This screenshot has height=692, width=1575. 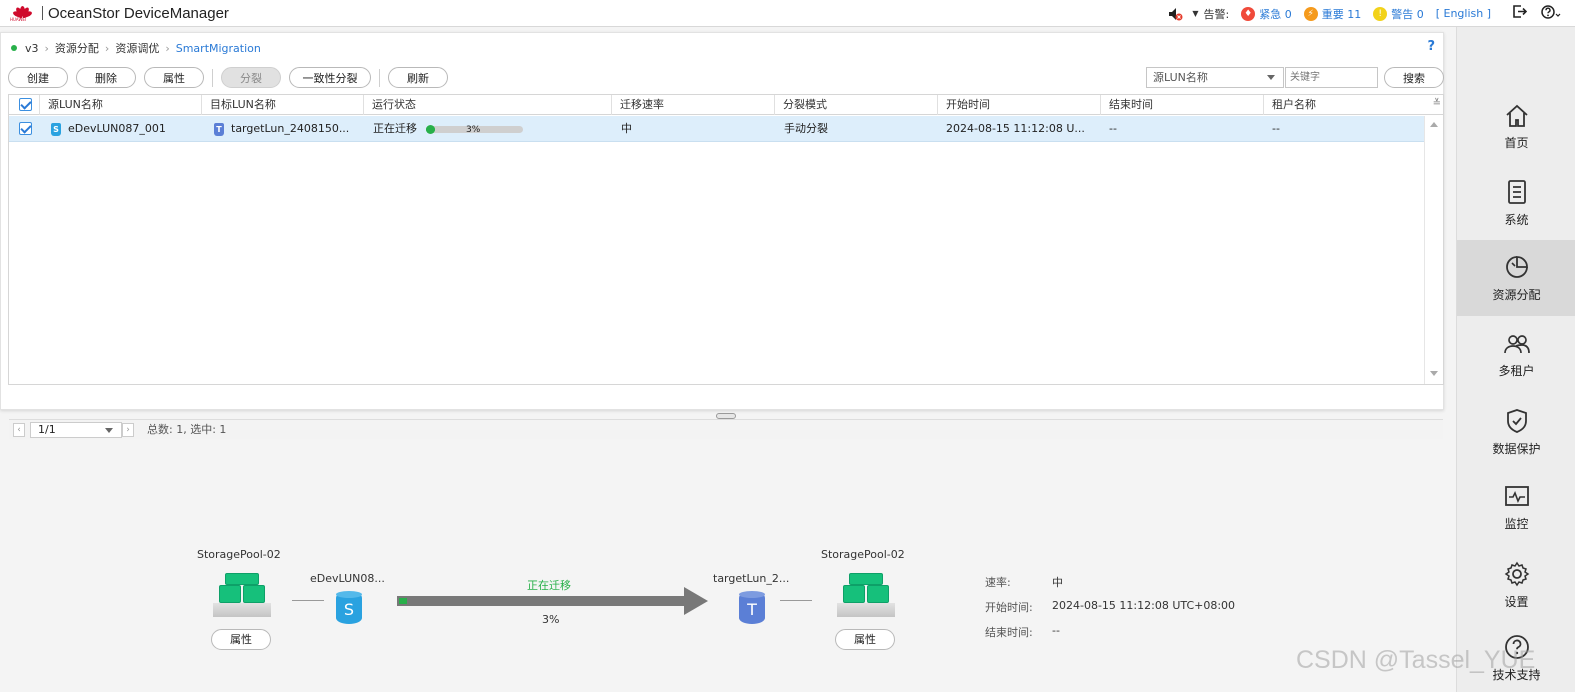 I want to click on bolt-icon: ⚡, so click(x=1310, y=13).